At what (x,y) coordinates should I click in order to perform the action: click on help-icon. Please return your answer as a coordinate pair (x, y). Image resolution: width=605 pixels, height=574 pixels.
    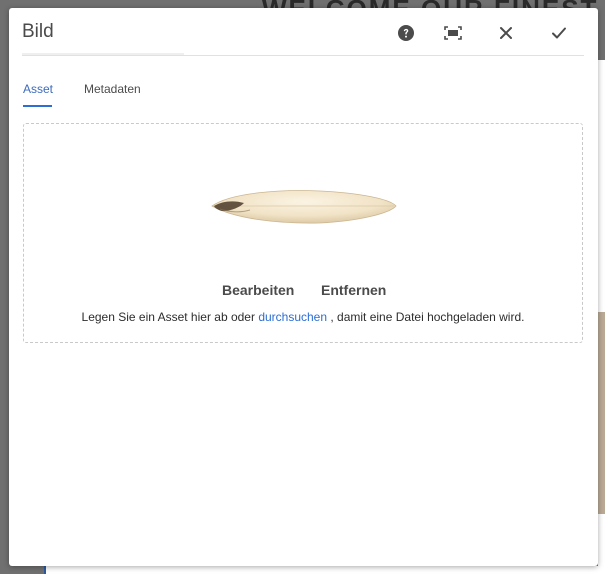
    Looking at the image, I should click on (406, 33).